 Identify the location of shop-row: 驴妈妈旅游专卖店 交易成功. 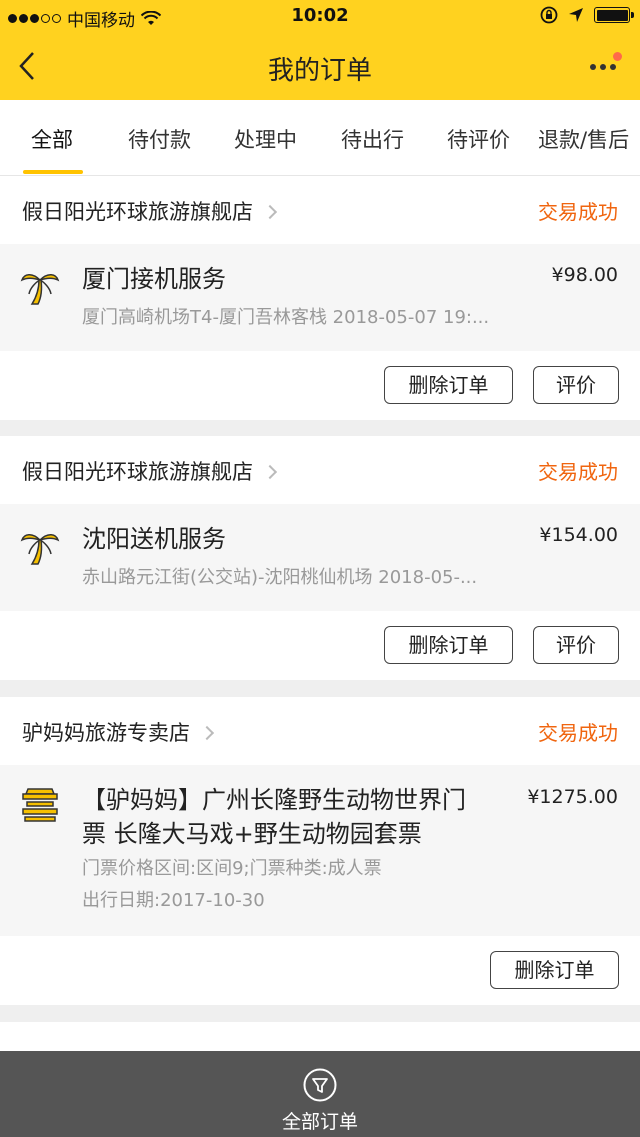
(320, 731).